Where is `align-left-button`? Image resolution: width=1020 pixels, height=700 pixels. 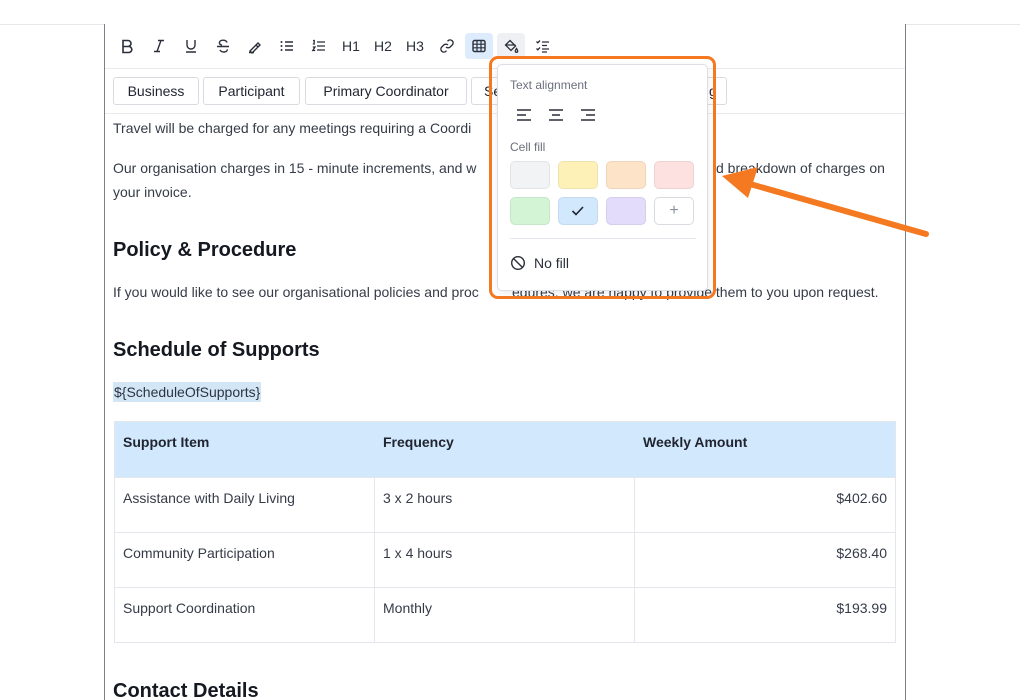
align-left-button is located at coordinates (524, 115).